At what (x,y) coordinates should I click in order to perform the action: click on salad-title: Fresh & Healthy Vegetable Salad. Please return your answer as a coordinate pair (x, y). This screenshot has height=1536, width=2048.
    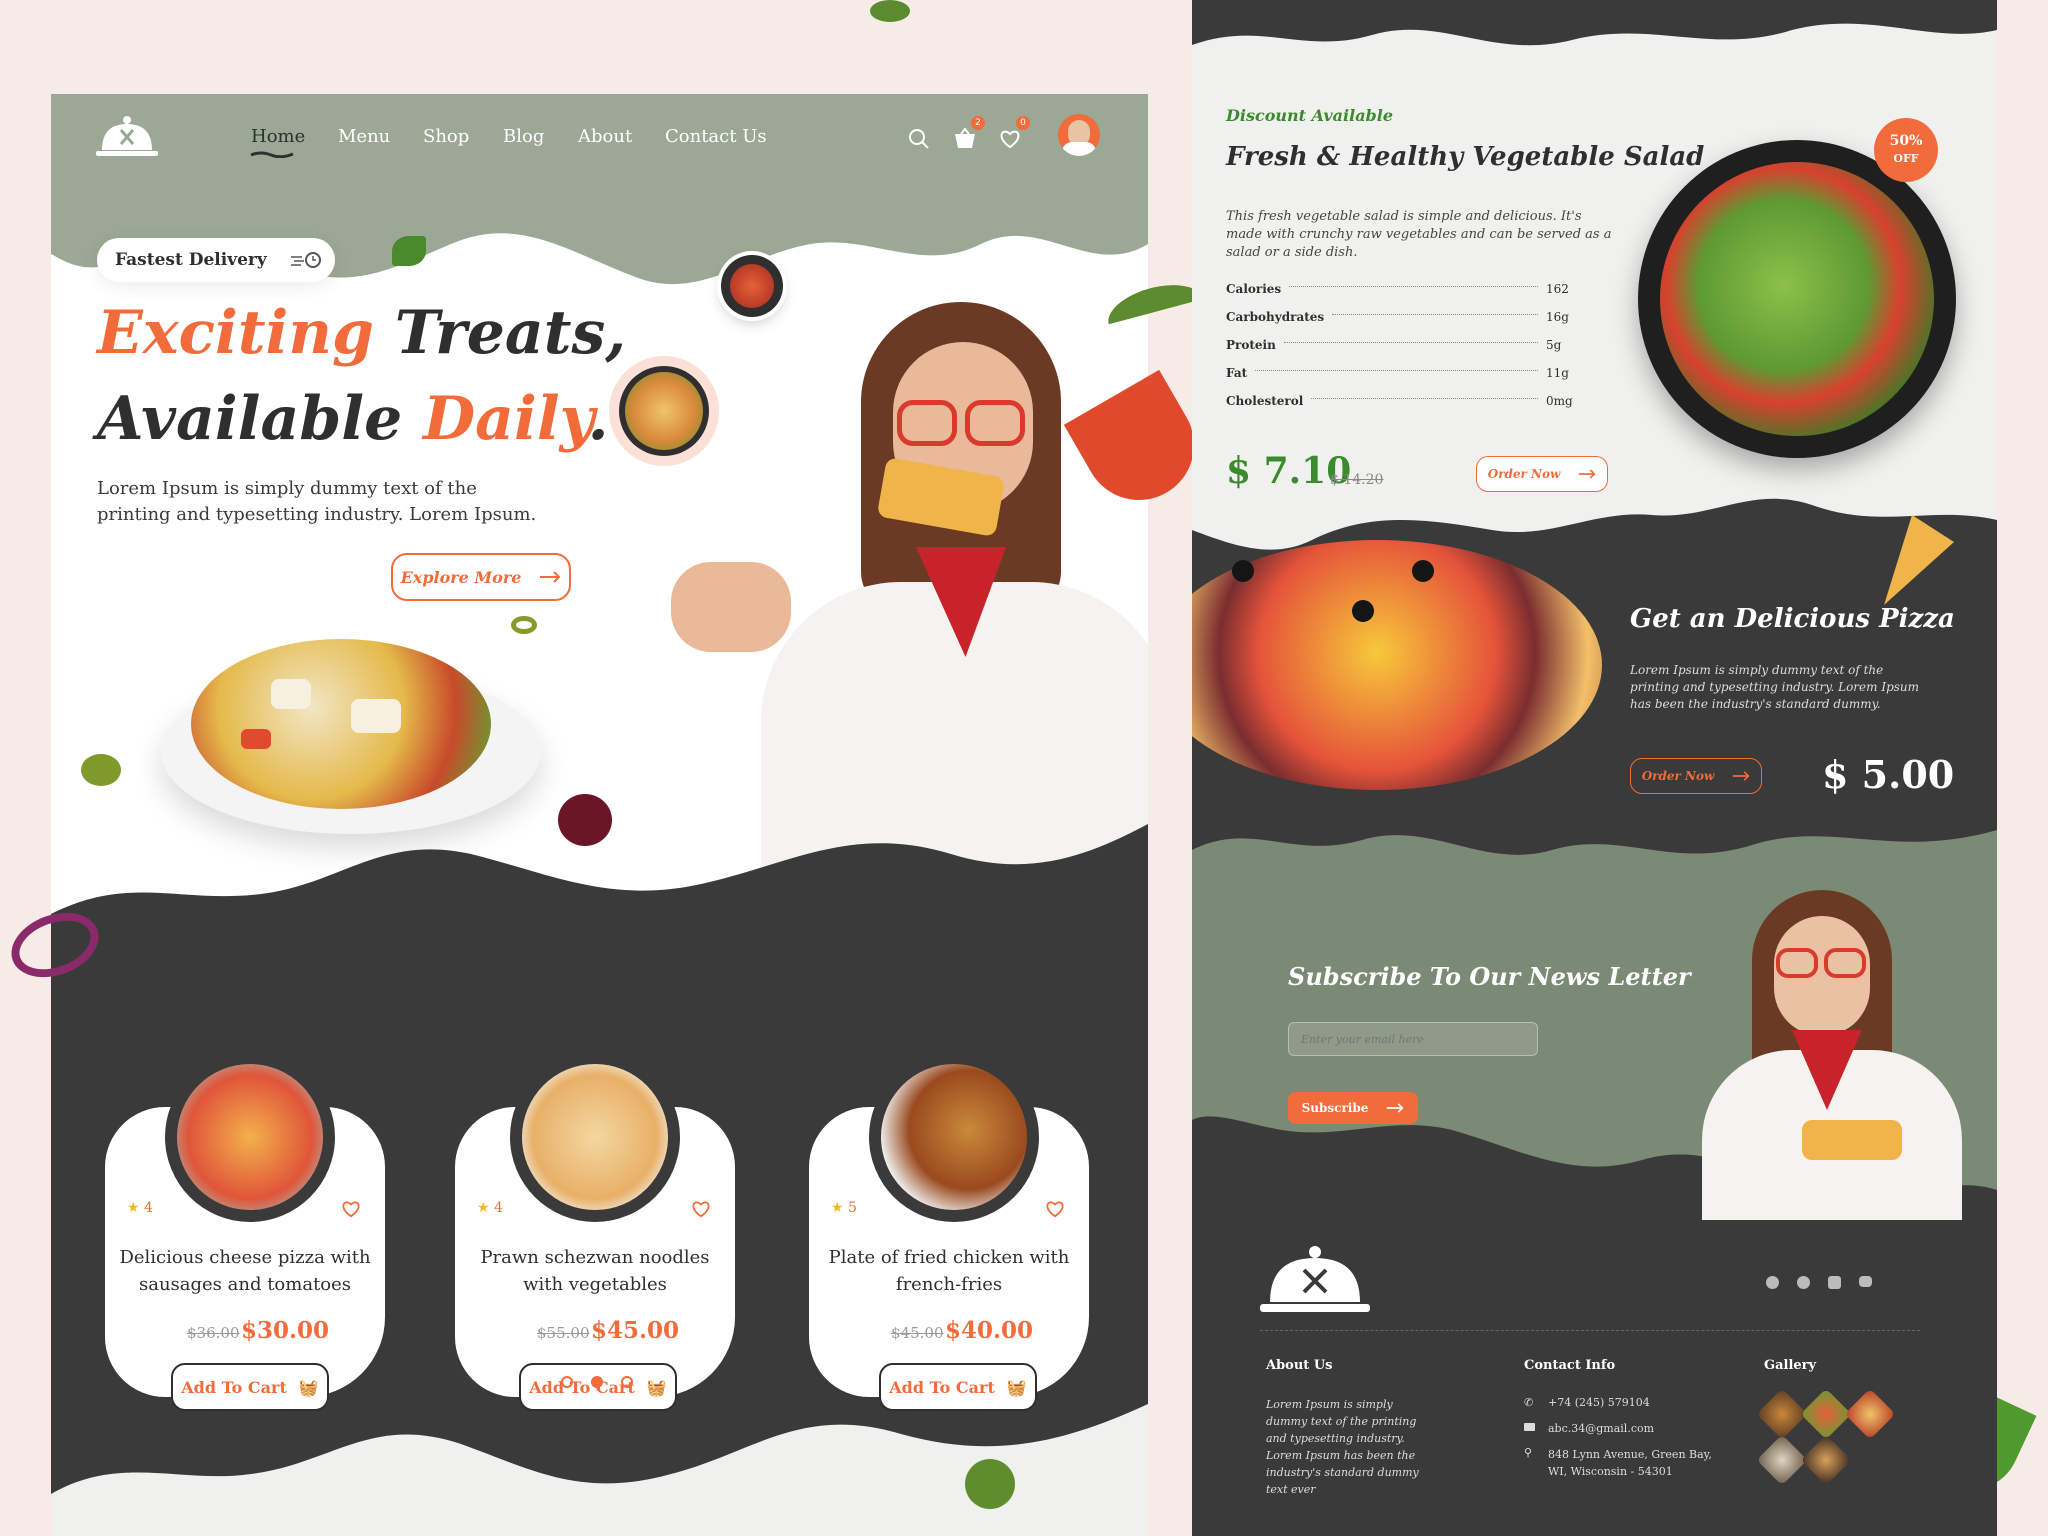
    Looking at the image, I should click on (1465, 157).